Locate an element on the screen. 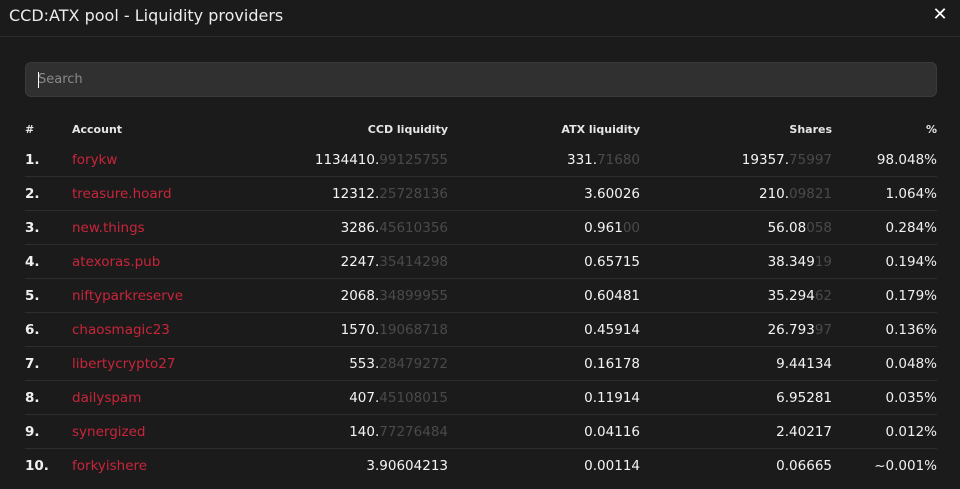  atx-liquidity-cell: 331.71680 is located at coordinates (544, 160).